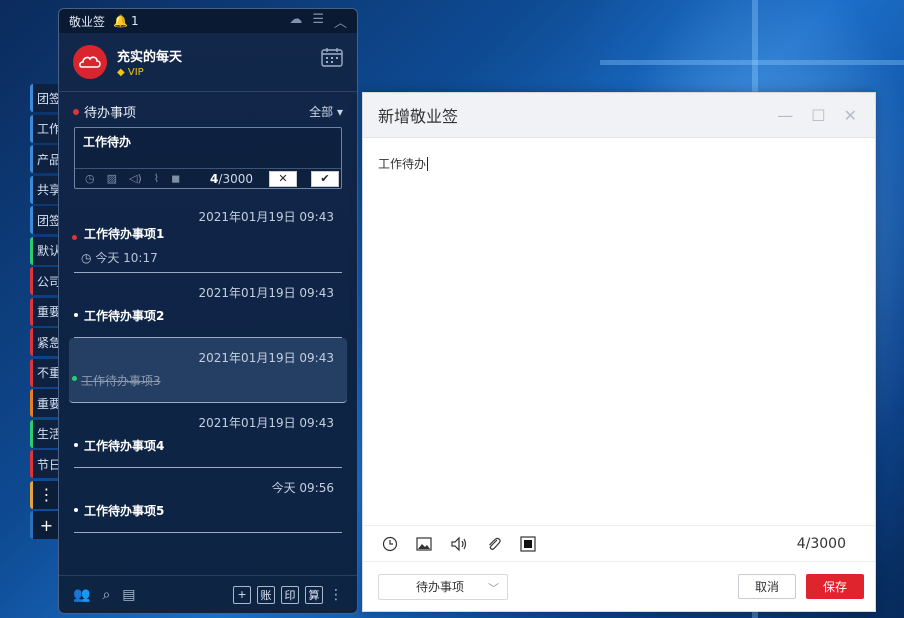 The height and width of the screenshot is (618, 904). Describe the element at coordinates (752, 62) in the screenshot. I see `wallpaper-beam` at that location.